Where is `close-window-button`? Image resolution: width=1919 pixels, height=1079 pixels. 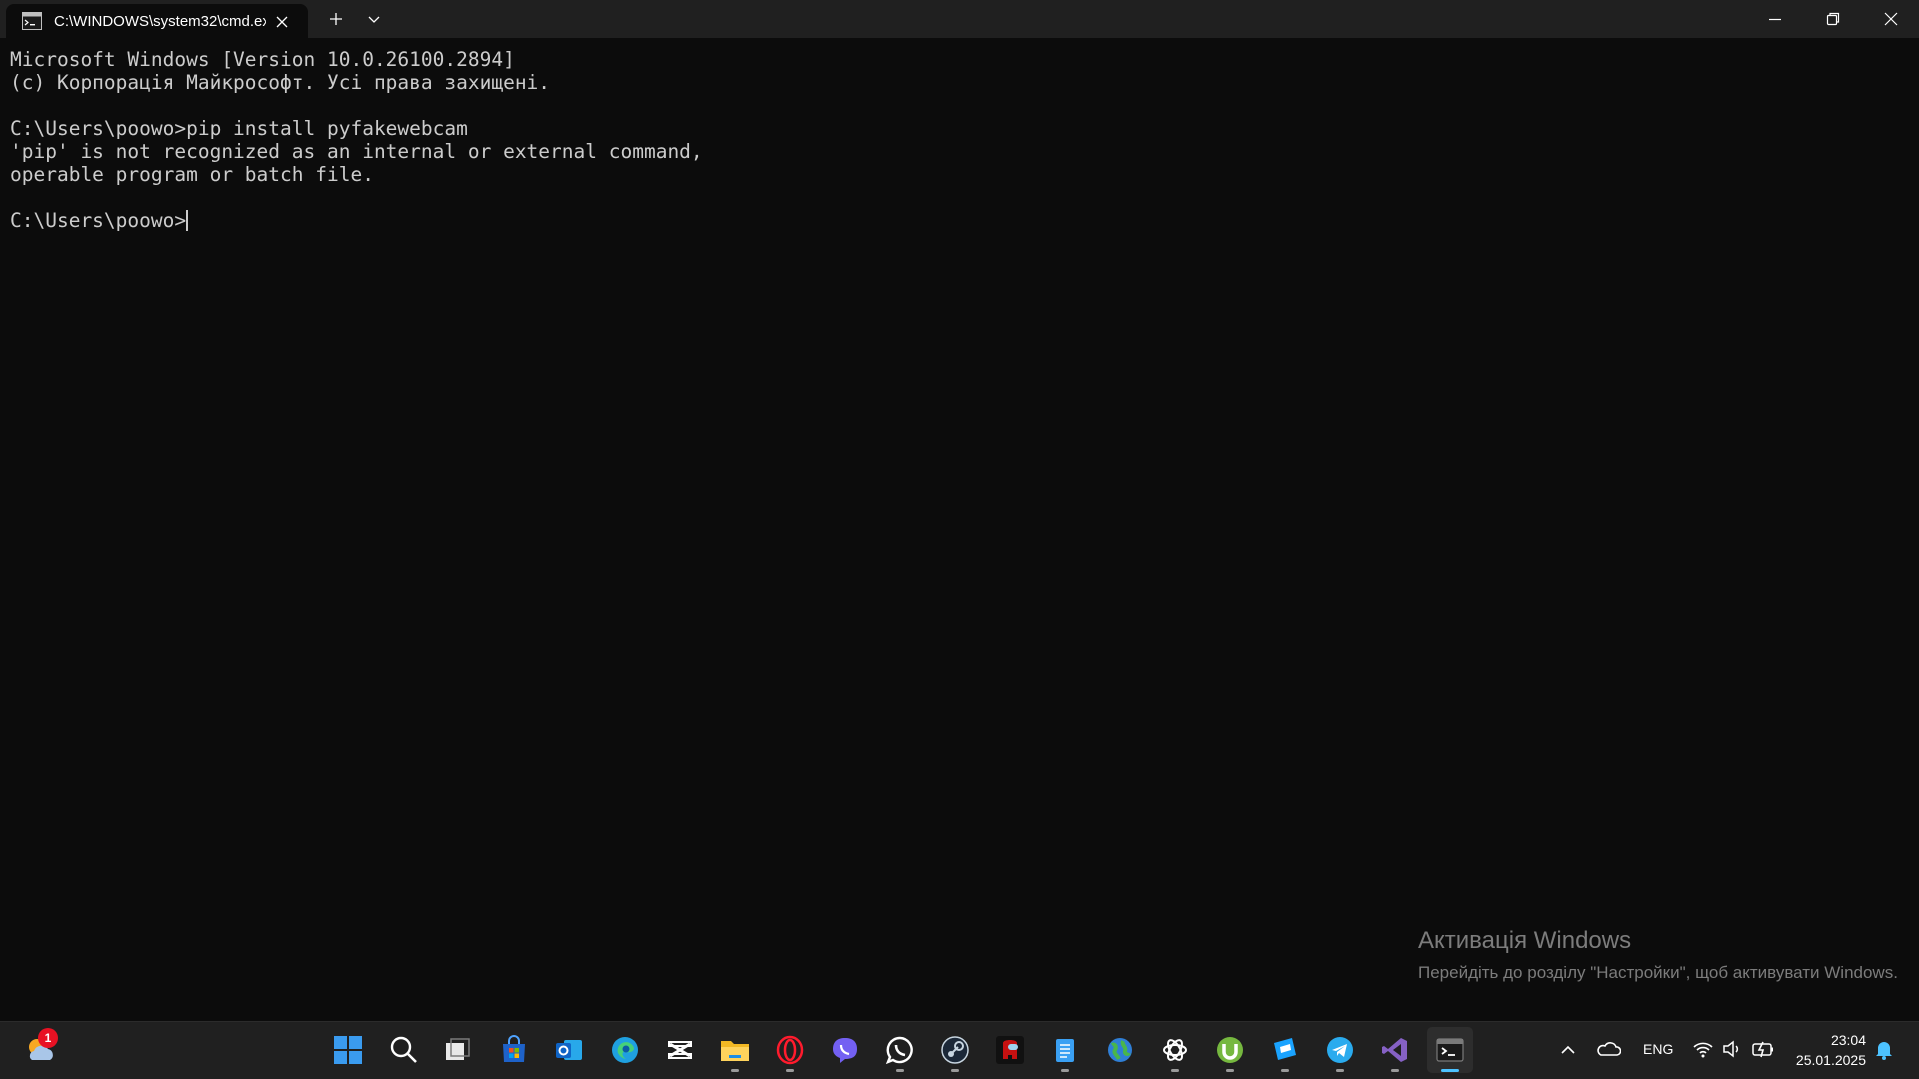
close-window-button is located at coordinates (1890, 19).